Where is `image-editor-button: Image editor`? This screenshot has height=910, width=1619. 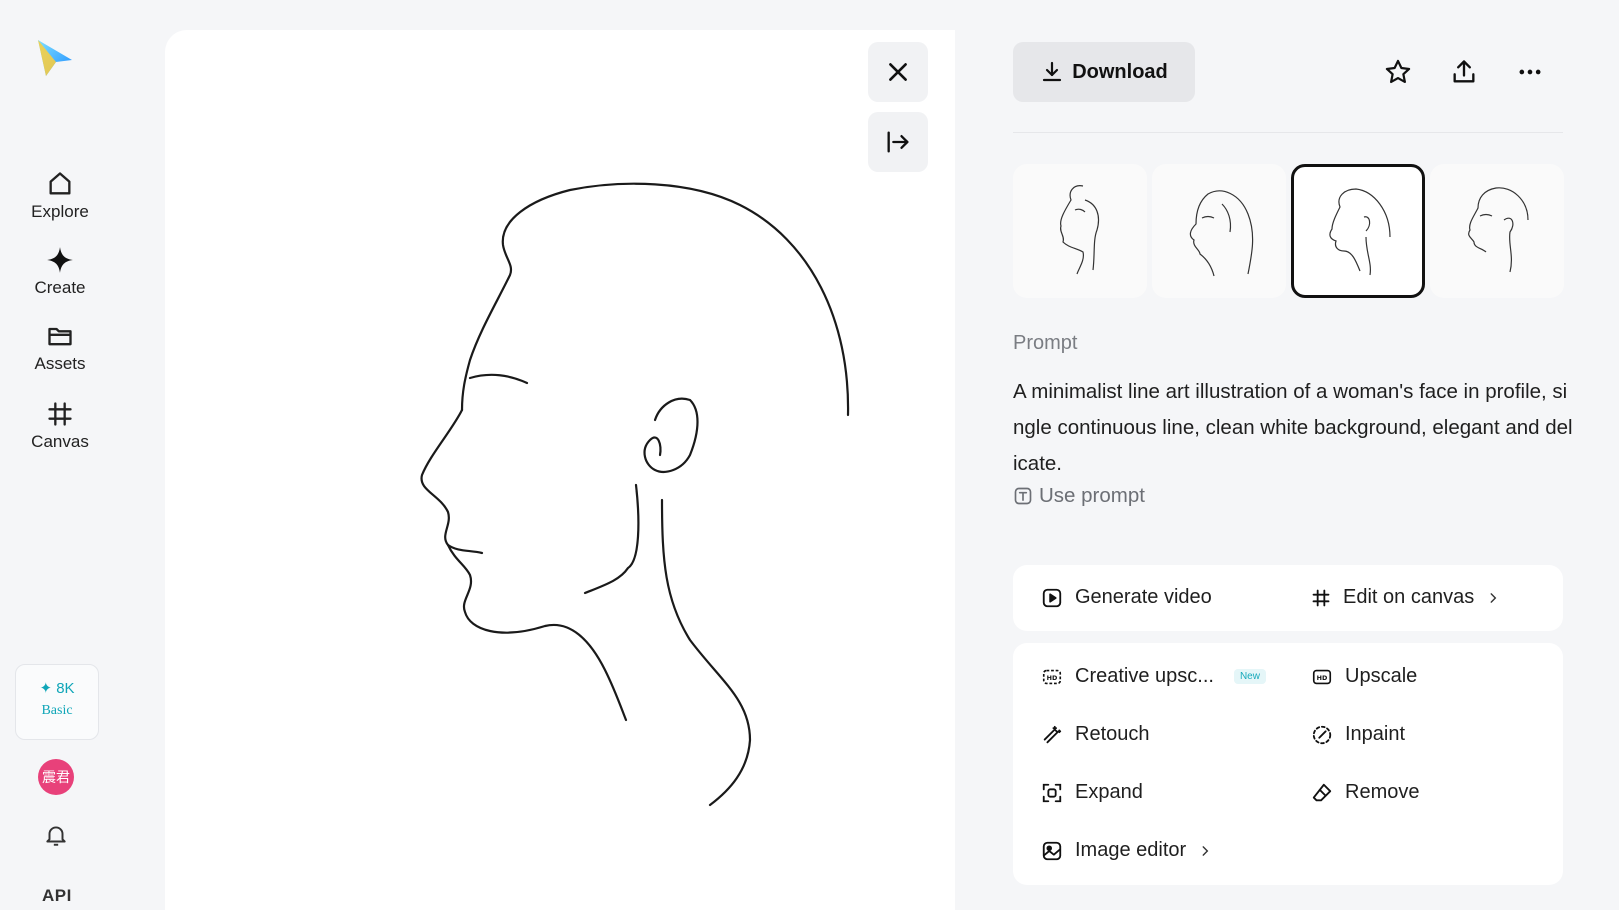
image-editor-button: Image editor is located at coordinates (1126, 850).